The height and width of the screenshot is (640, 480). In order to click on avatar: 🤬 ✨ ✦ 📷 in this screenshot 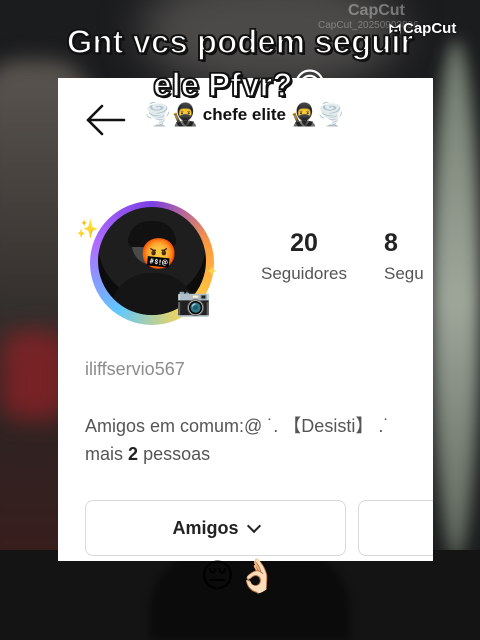, I will do `click(151, 263)`.